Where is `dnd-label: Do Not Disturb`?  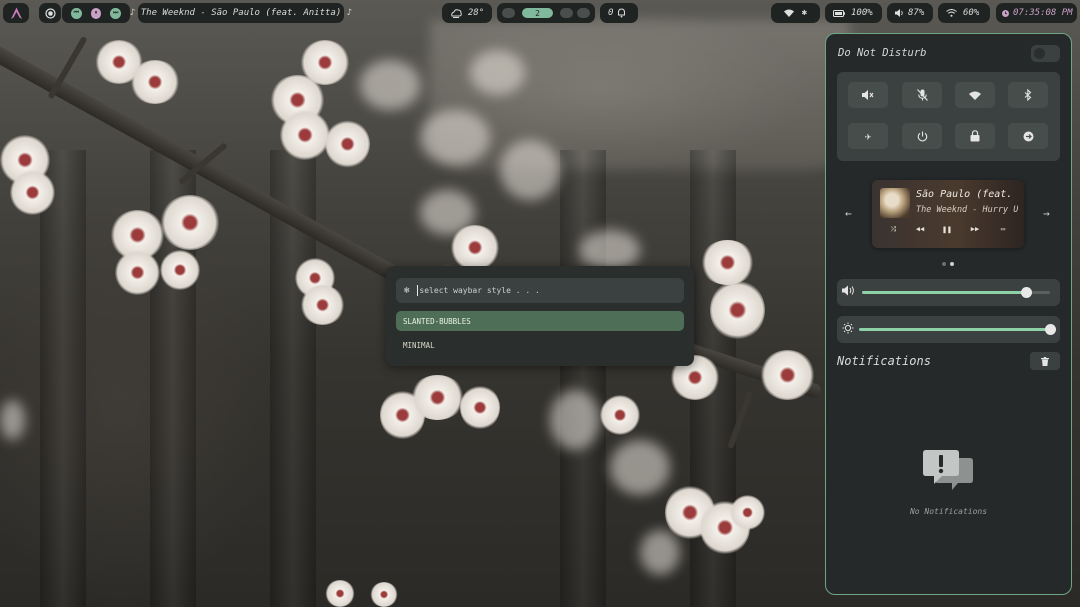 dnd-label: Do Not Disturb is located at coordinates (882, 53).